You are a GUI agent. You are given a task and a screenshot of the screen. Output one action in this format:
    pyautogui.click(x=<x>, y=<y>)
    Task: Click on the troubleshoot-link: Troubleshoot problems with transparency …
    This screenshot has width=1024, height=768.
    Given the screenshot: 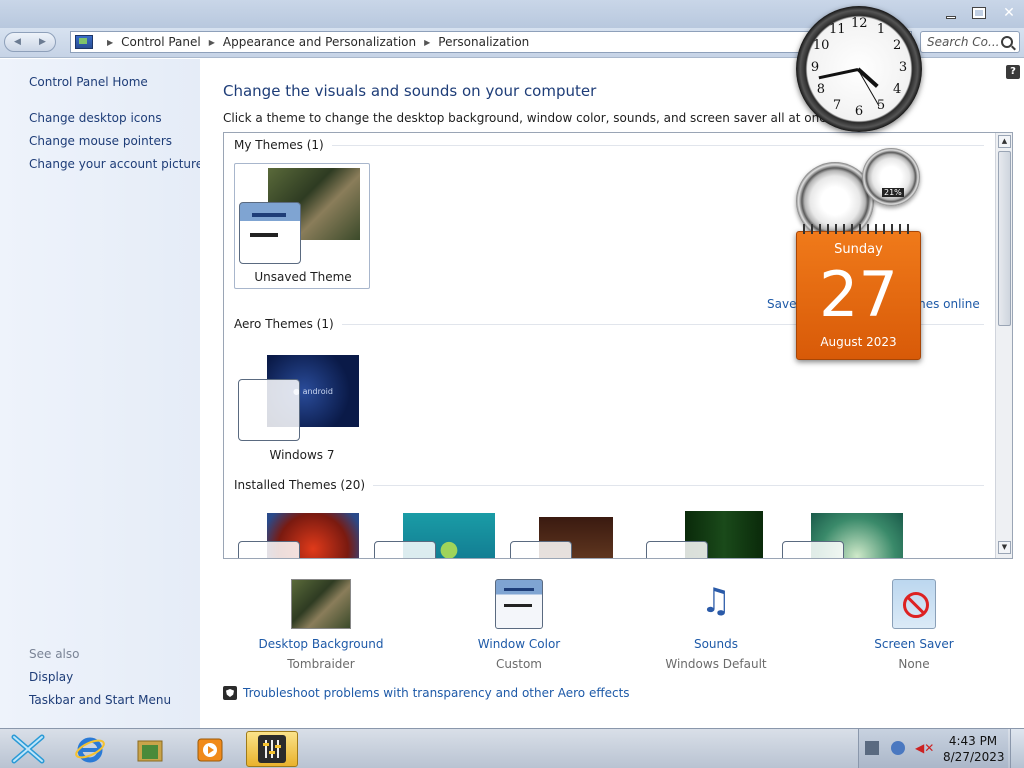 What is the action you would take?
    pyautogui.click(x=426, y=693)
    